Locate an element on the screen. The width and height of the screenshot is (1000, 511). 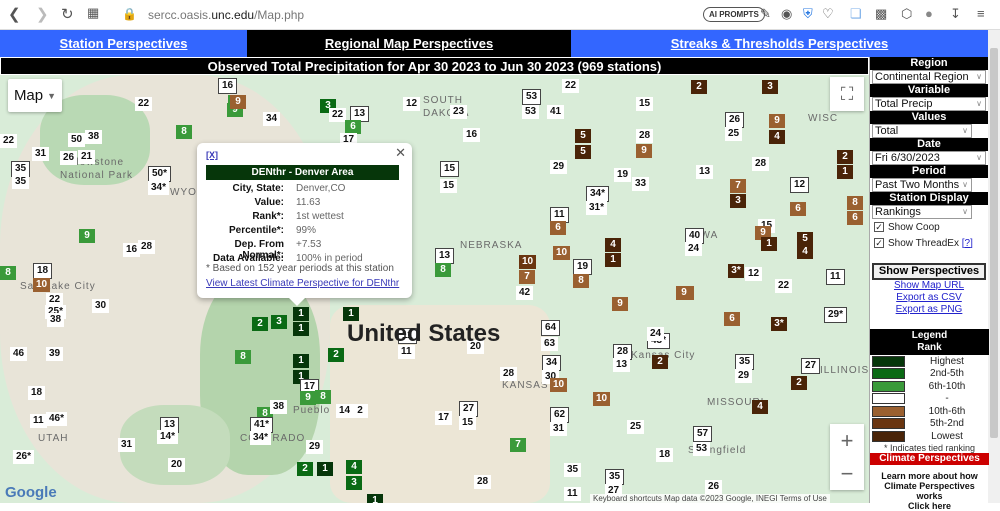
station-marker: 50* is located at coordinates (160, 174).